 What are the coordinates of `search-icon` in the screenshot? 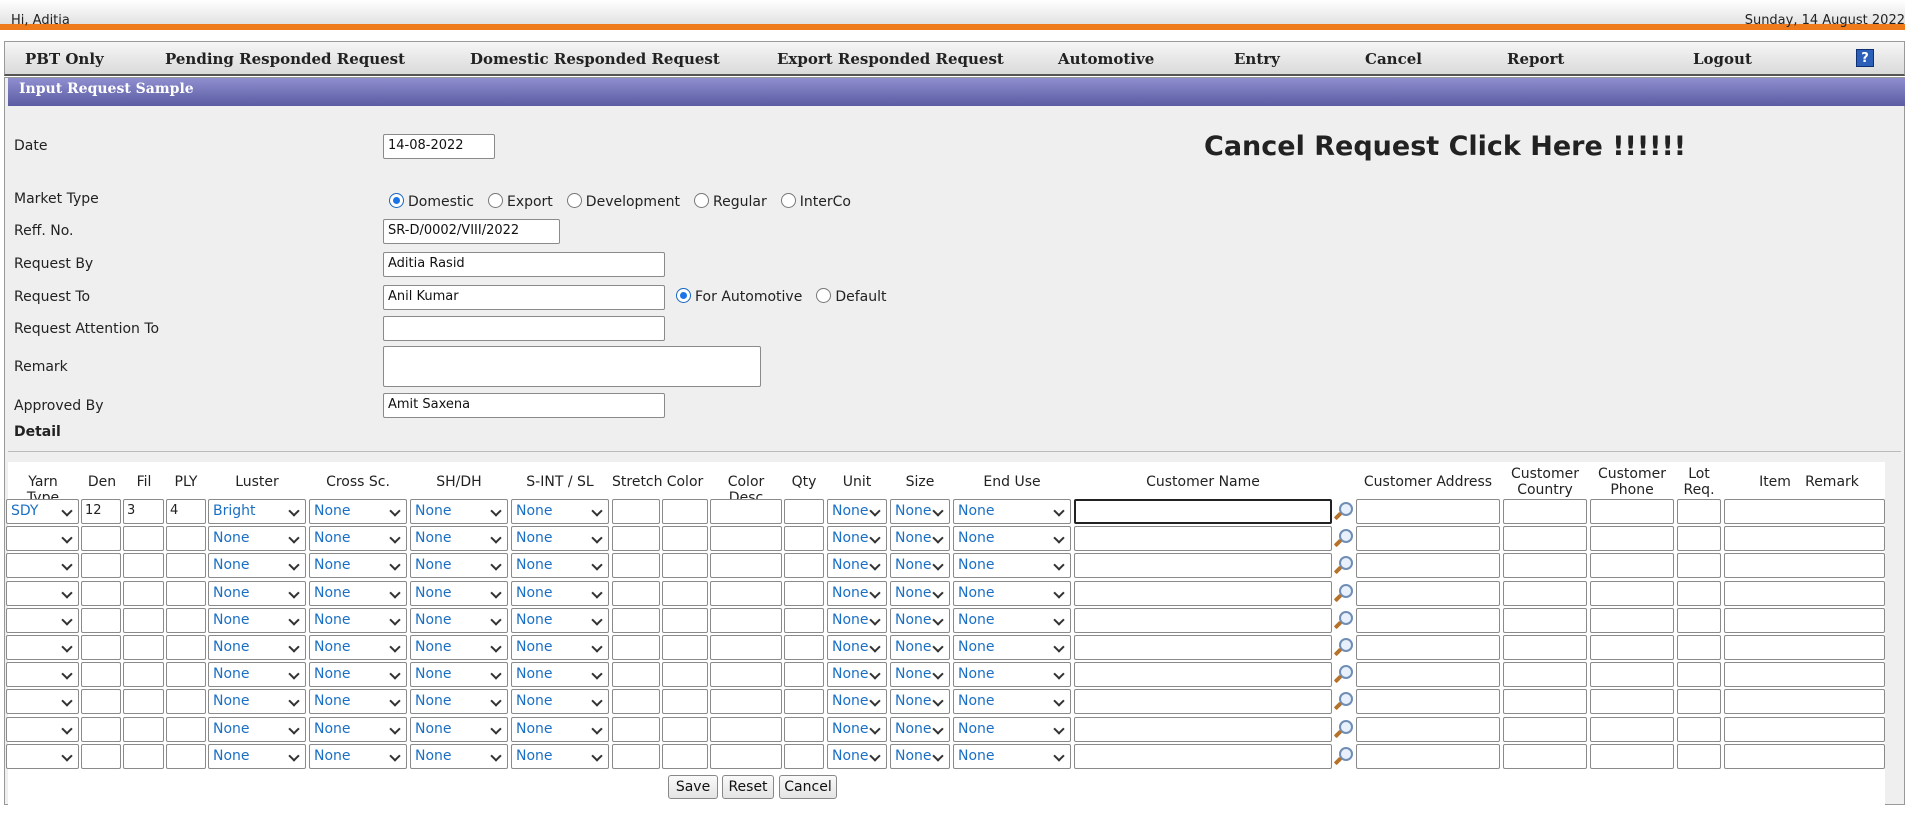 It's located at (1343, 756).